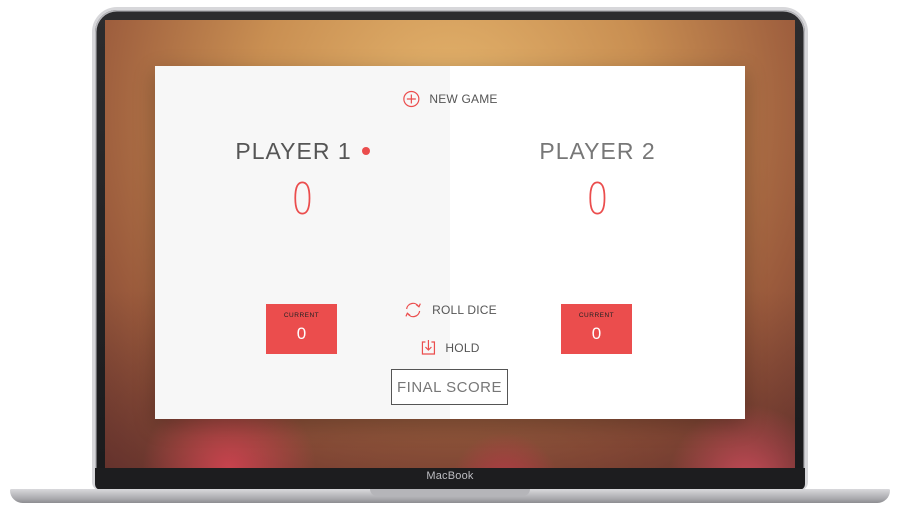 The height and width of the screenshot is (520, 900). I want to click on player-1-name-row: PLAYER 1, so click(302, 151).